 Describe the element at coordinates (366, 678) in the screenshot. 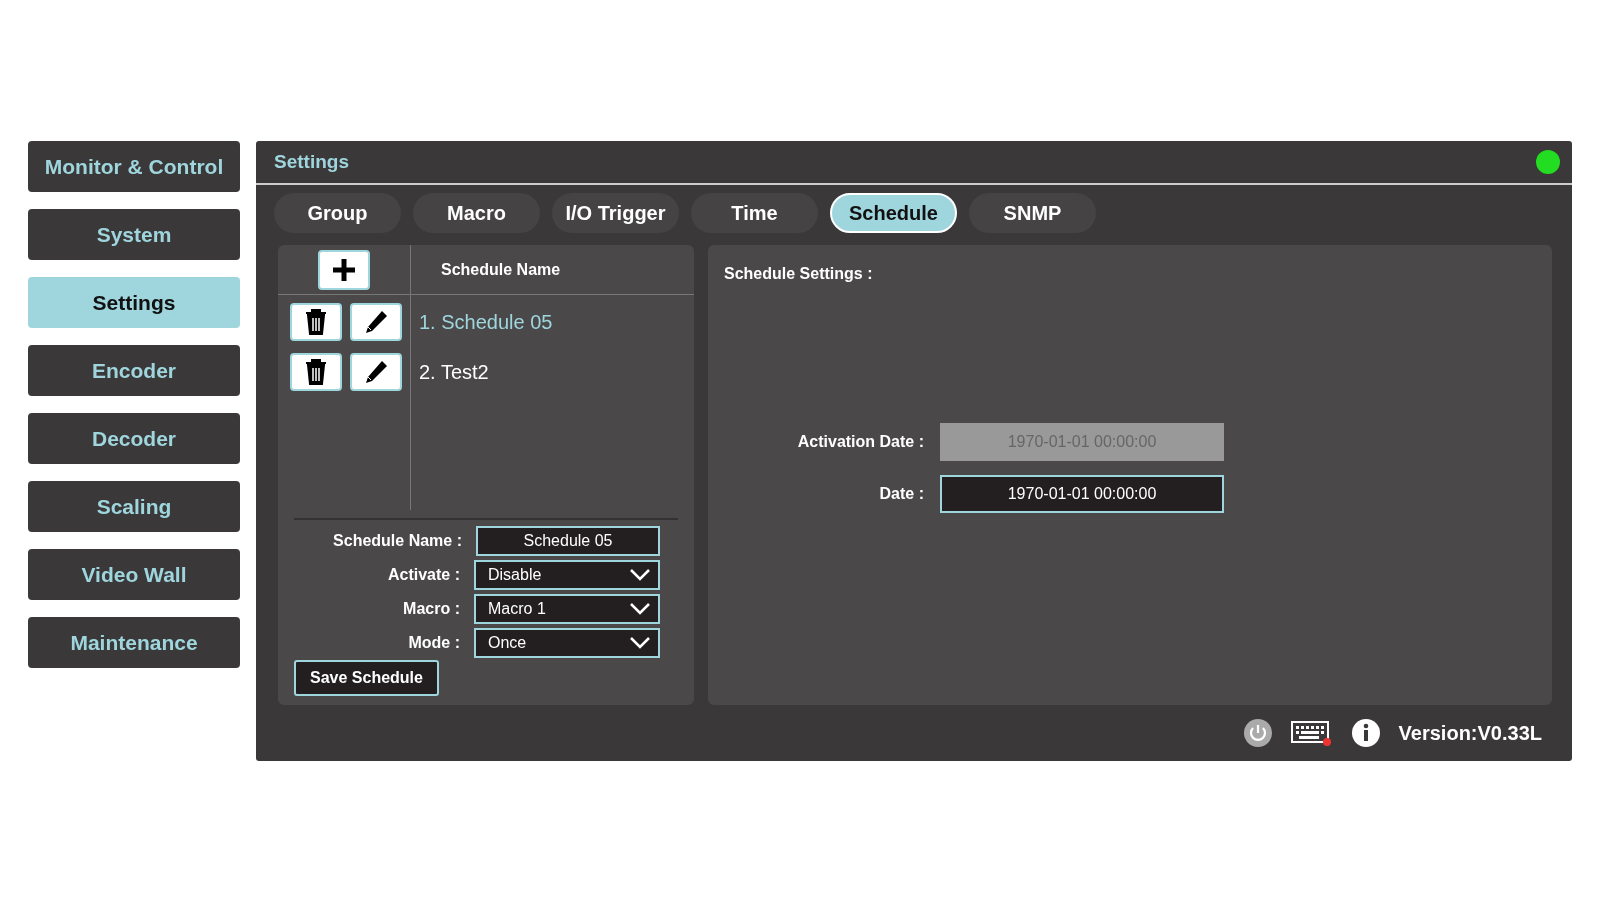

I see `save-schedule-button: Save Schedule` at that location.